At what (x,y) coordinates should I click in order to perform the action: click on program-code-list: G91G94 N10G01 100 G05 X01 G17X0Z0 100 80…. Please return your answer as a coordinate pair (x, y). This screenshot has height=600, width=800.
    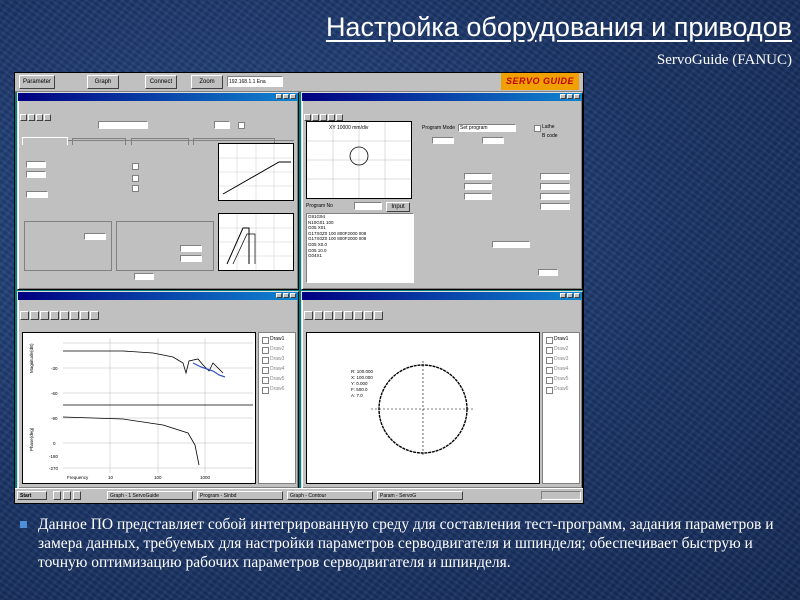
    Looking at the image, I should click on (360, 248).